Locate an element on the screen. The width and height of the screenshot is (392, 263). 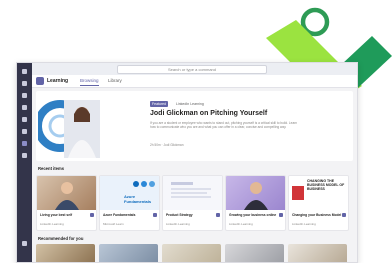
logo-ring is located at coordinates (315, 22).